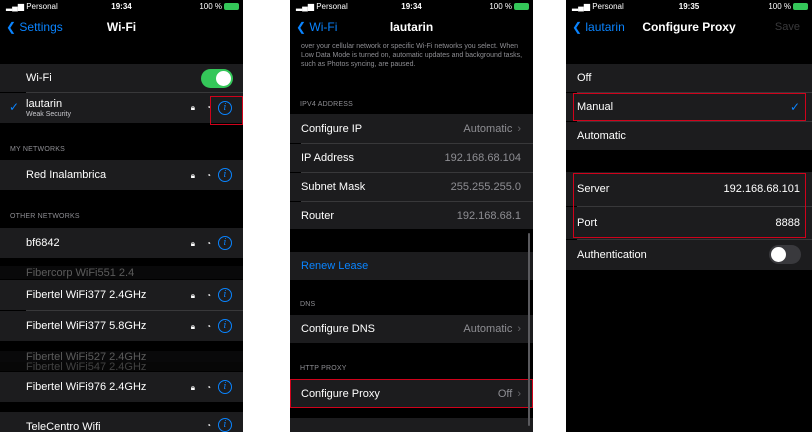 The height and width of the screenshot is (432, 812). Describe the element at coordinates (612, 255) in the screenshot. I see `authentication-label: Authentication` at that location.